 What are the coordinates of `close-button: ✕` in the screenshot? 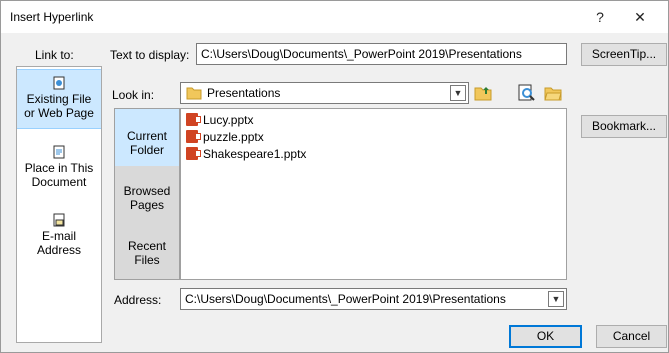 It's located at (640, 17).